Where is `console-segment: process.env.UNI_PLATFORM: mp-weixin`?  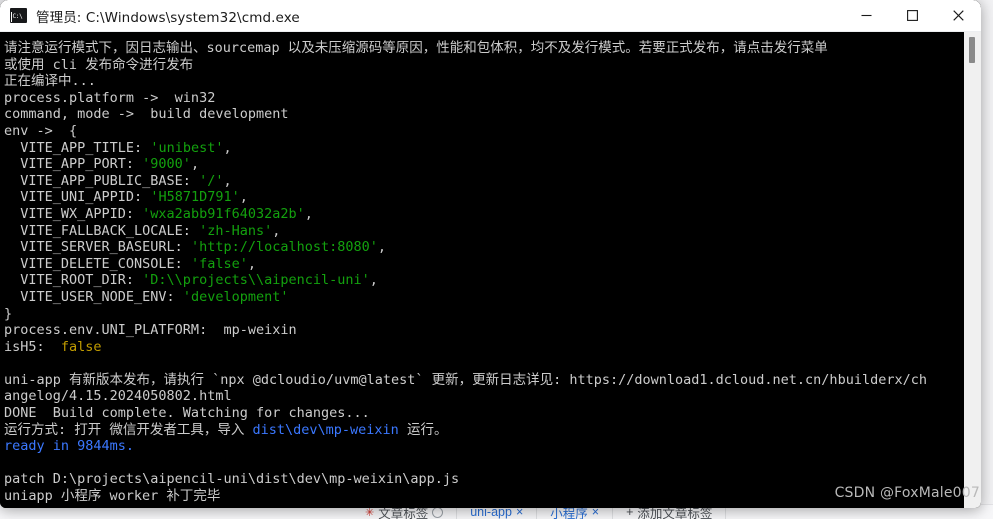 console-segment: process.env.UNI_PLATFORM: mp-weixin is located at coordinates (150, 330).